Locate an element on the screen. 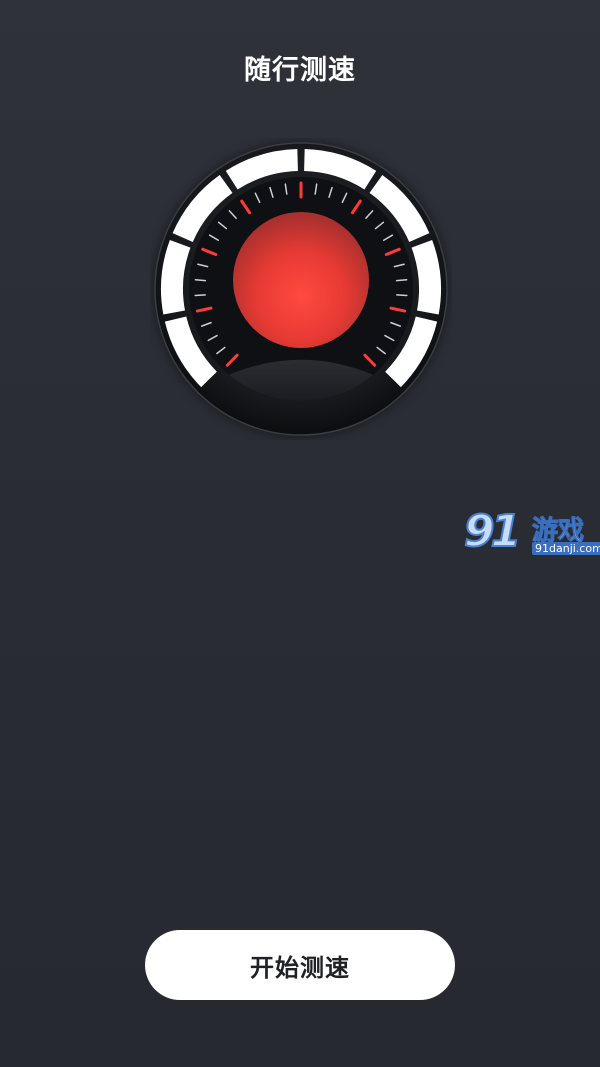  watermark: 91 游戏 91danji.com is located at coordinates (531, 535).